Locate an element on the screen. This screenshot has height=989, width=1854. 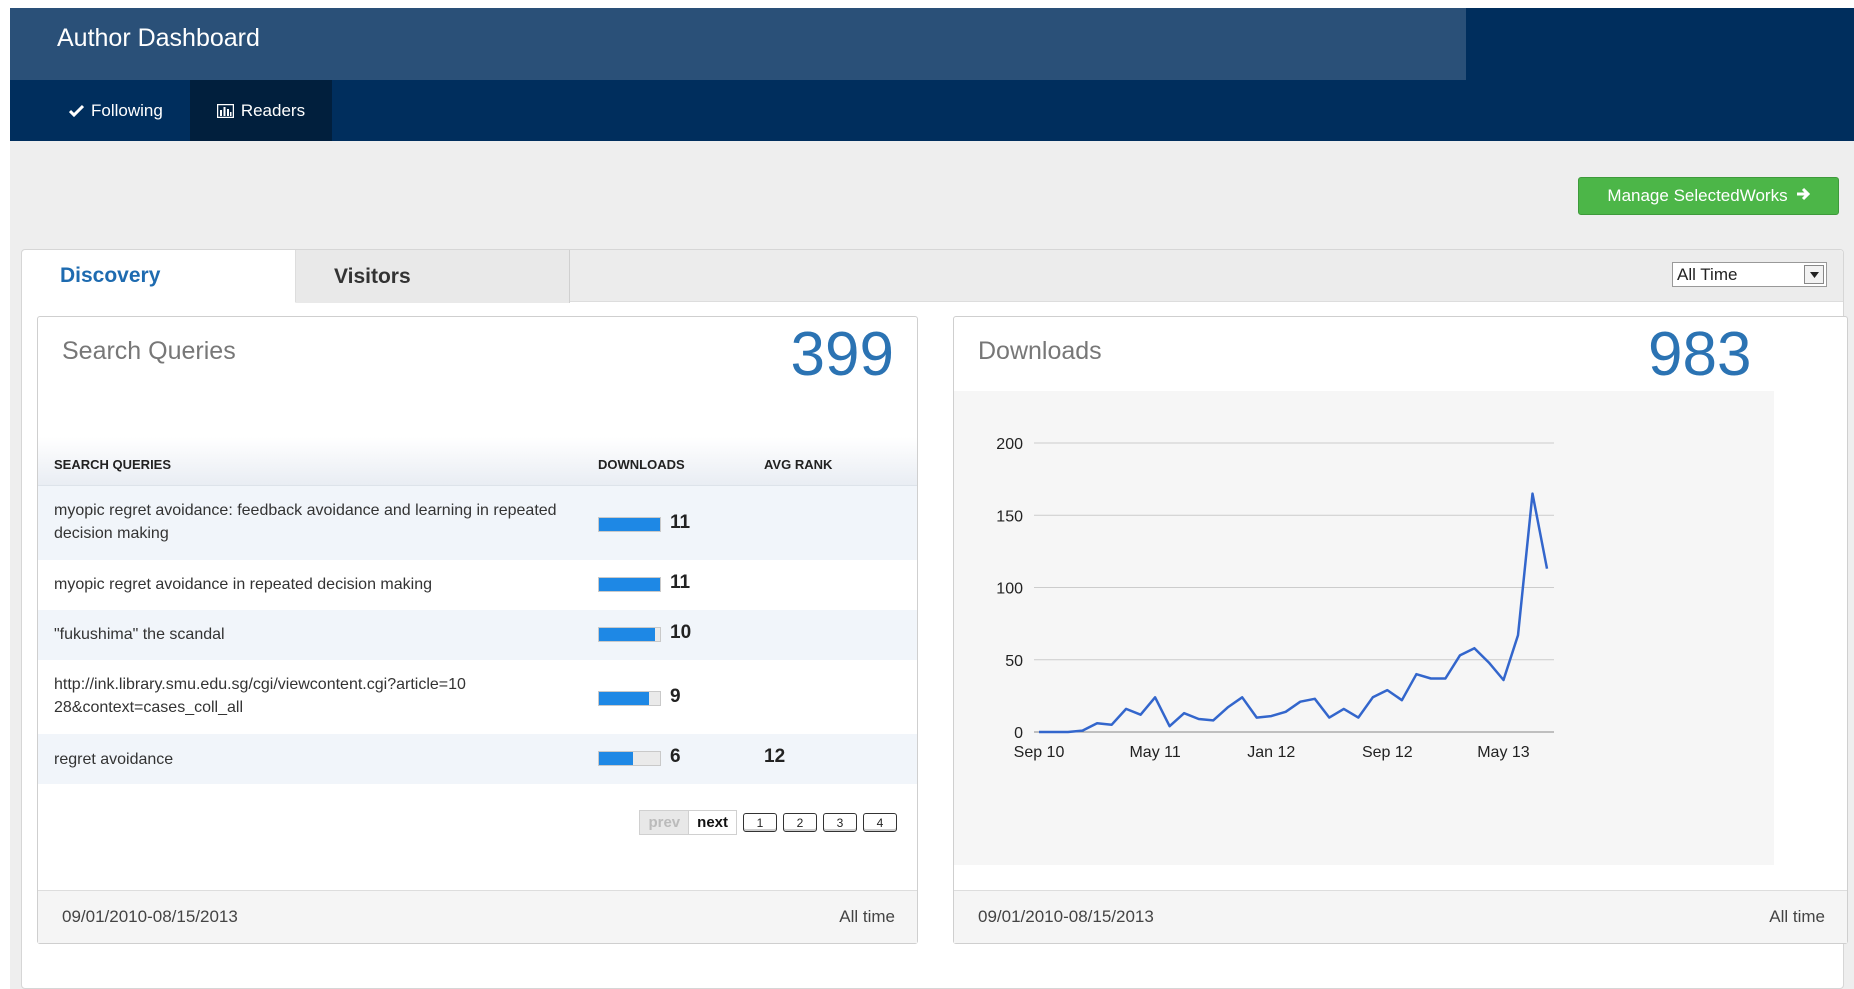
search-panel-footer: 09/01/2010-08/15/2013 All time is located at coordinates (477, 916).